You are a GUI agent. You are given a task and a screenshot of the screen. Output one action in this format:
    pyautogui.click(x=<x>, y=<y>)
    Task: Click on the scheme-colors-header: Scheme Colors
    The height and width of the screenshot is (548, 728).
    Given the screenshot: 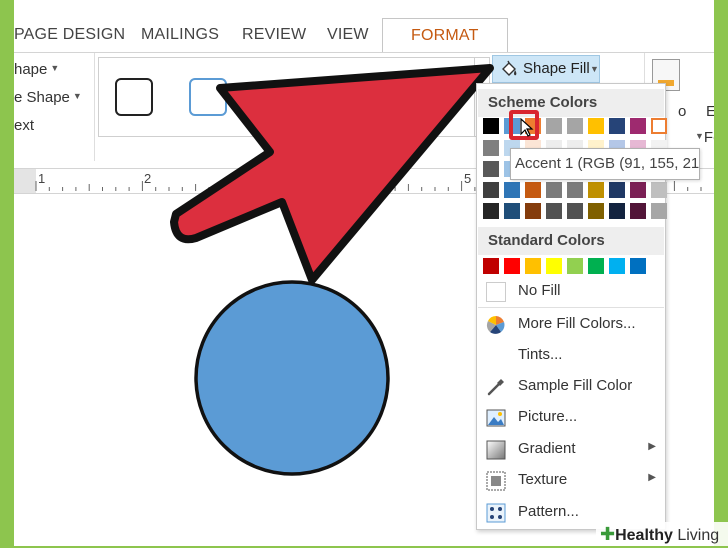 What is the action you would take?
    pyautogui.click(x=571, y=103)
    